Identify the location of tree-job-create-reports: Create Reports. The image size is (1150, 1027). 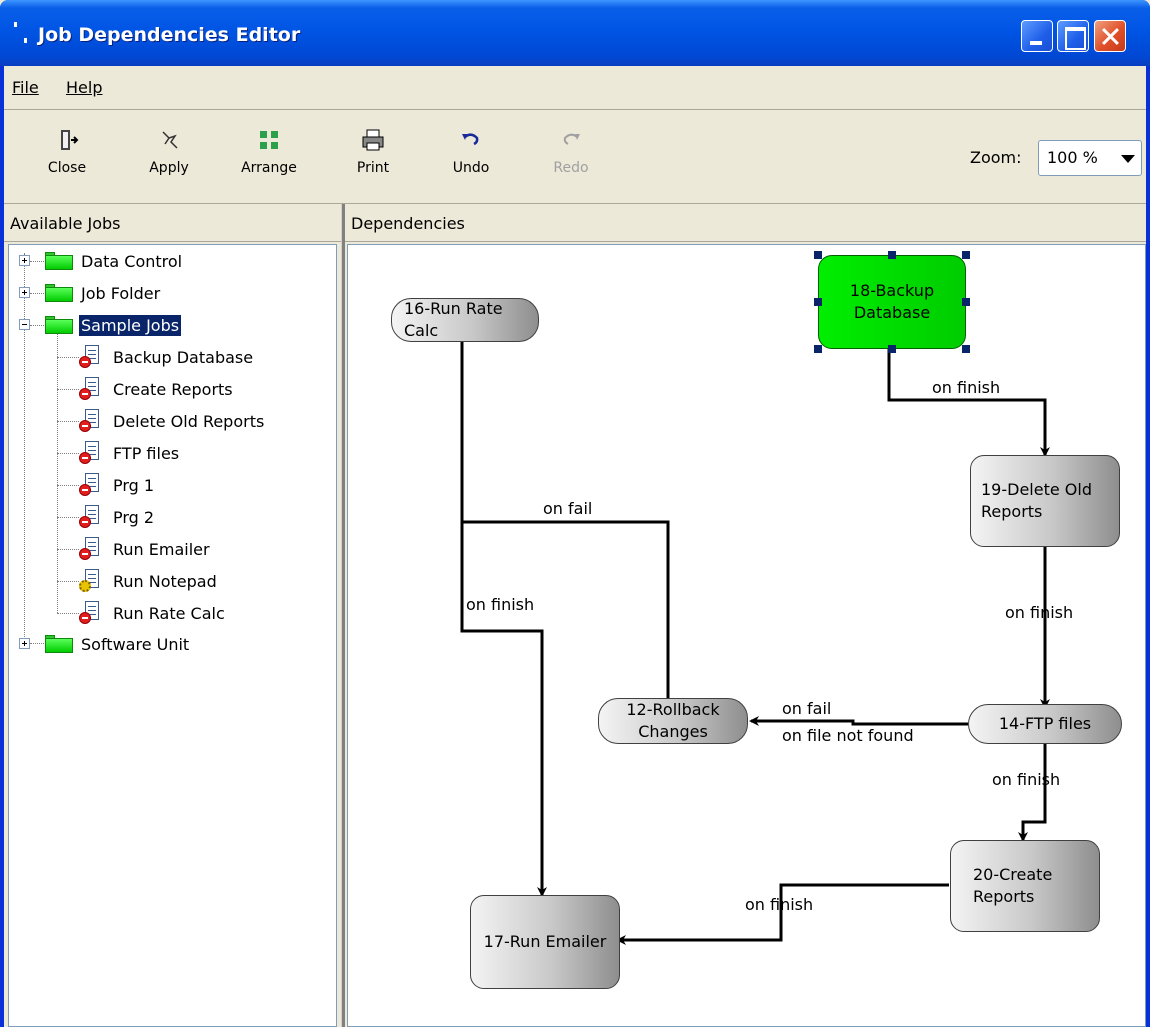
(146, 389).